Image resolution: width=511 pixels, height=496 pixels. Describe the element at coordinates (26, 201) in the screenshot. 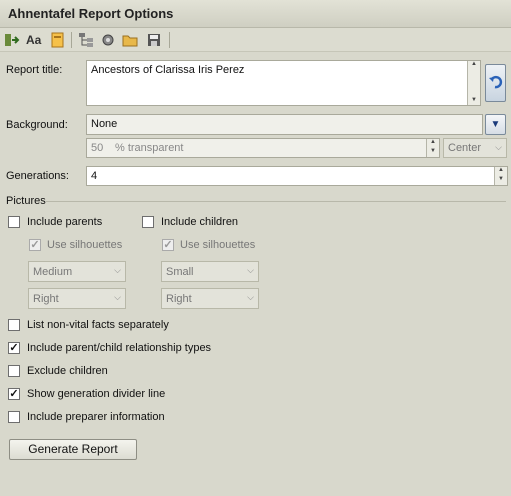

I see `pictures-section-label: Pictures` at that location.